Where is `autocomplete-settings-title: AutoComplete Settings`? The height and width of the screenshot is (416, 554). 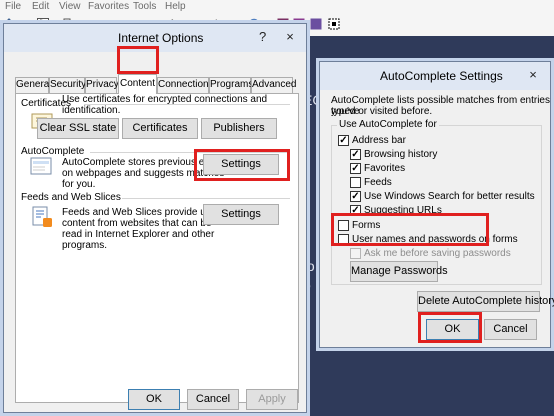
autocomplete-settings-title: AutoComplete Settings is located at coordinates (441, 76).